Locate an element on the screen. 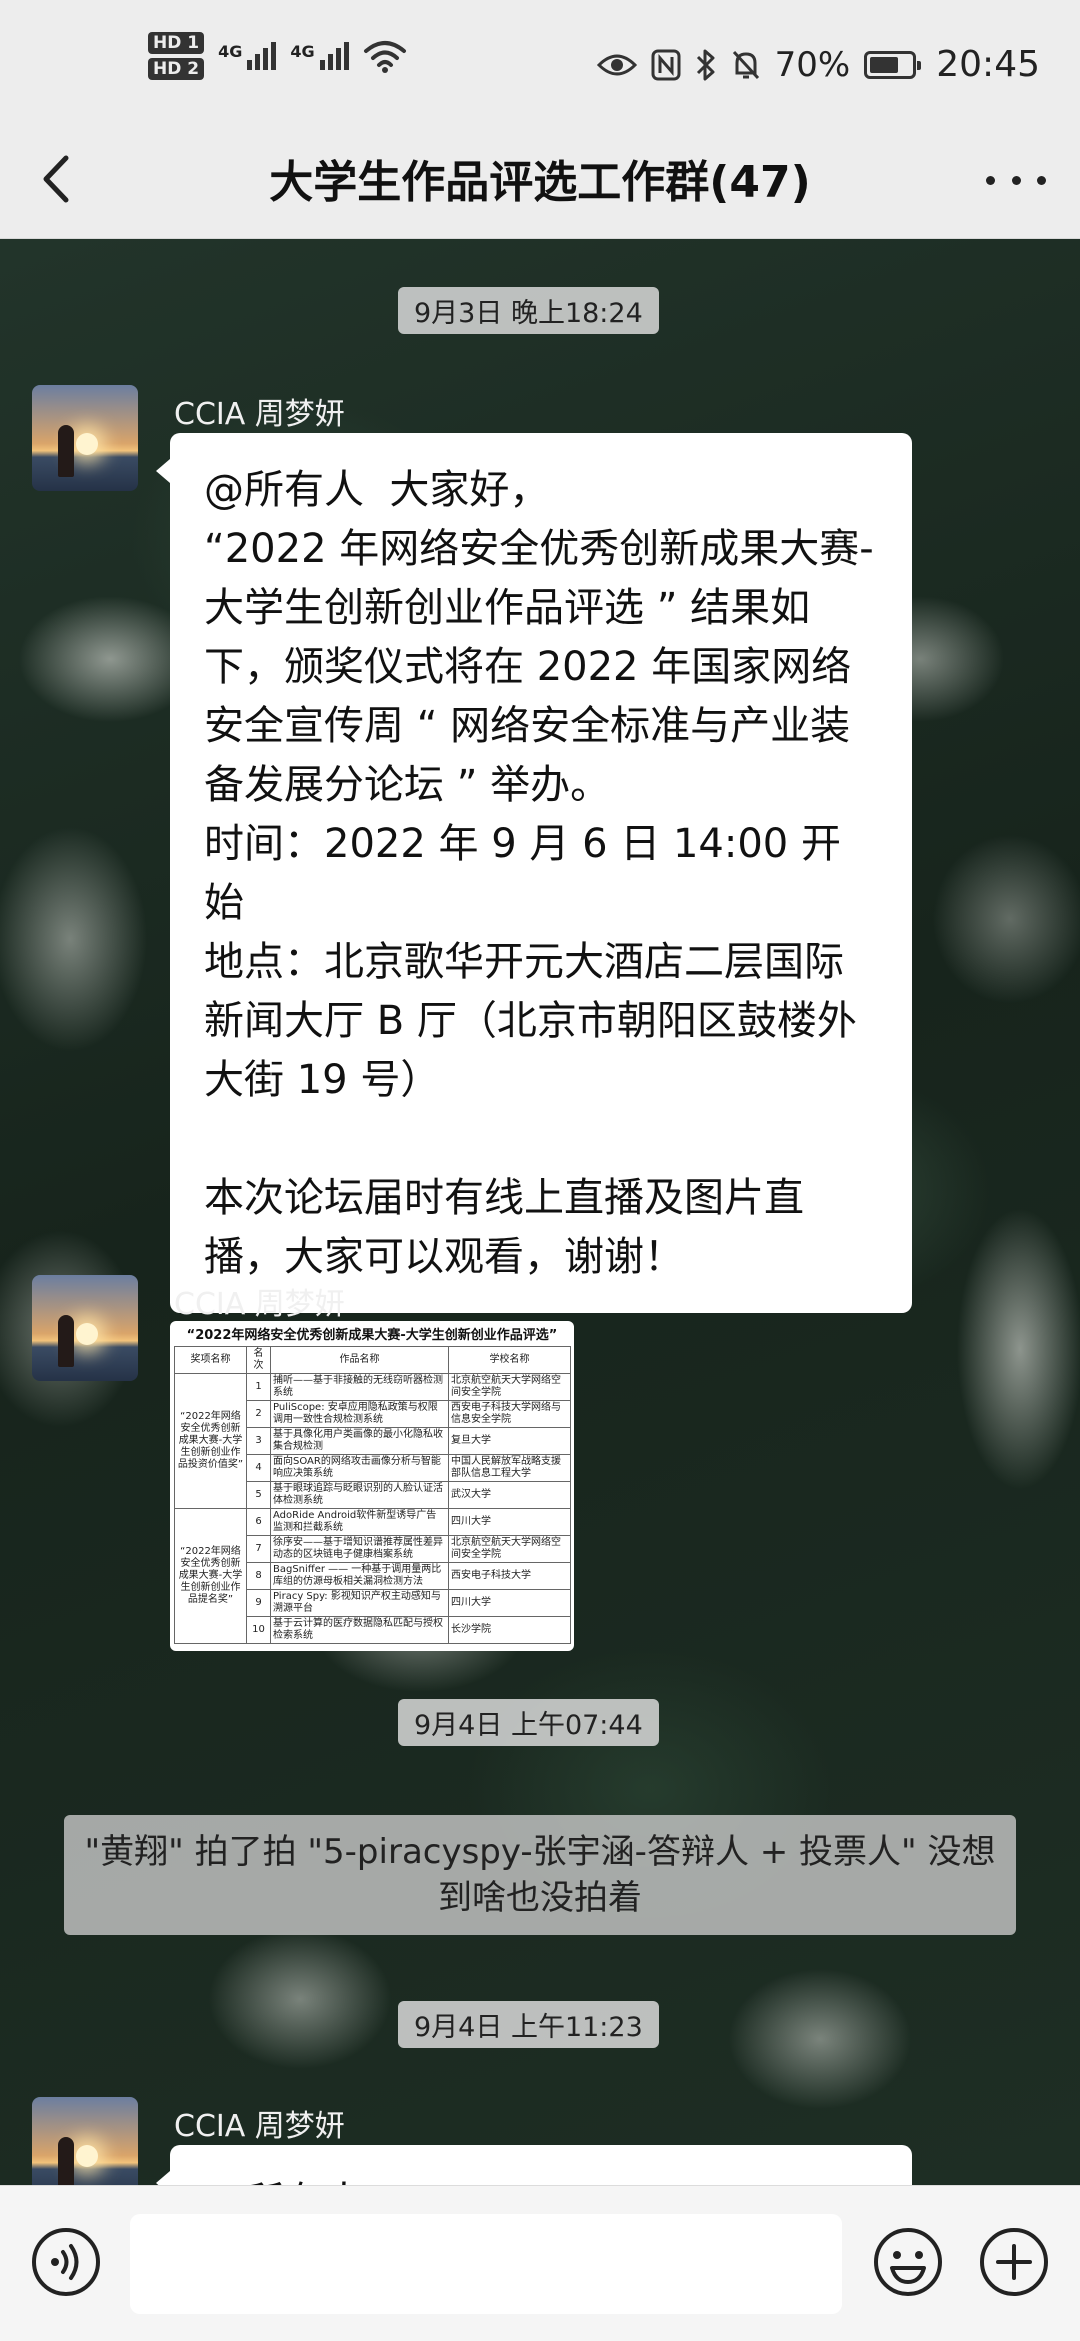  table-cell-work: 捕听——基于非接触的无线窃听器检测系统 is located at coordinates (359, 1387).